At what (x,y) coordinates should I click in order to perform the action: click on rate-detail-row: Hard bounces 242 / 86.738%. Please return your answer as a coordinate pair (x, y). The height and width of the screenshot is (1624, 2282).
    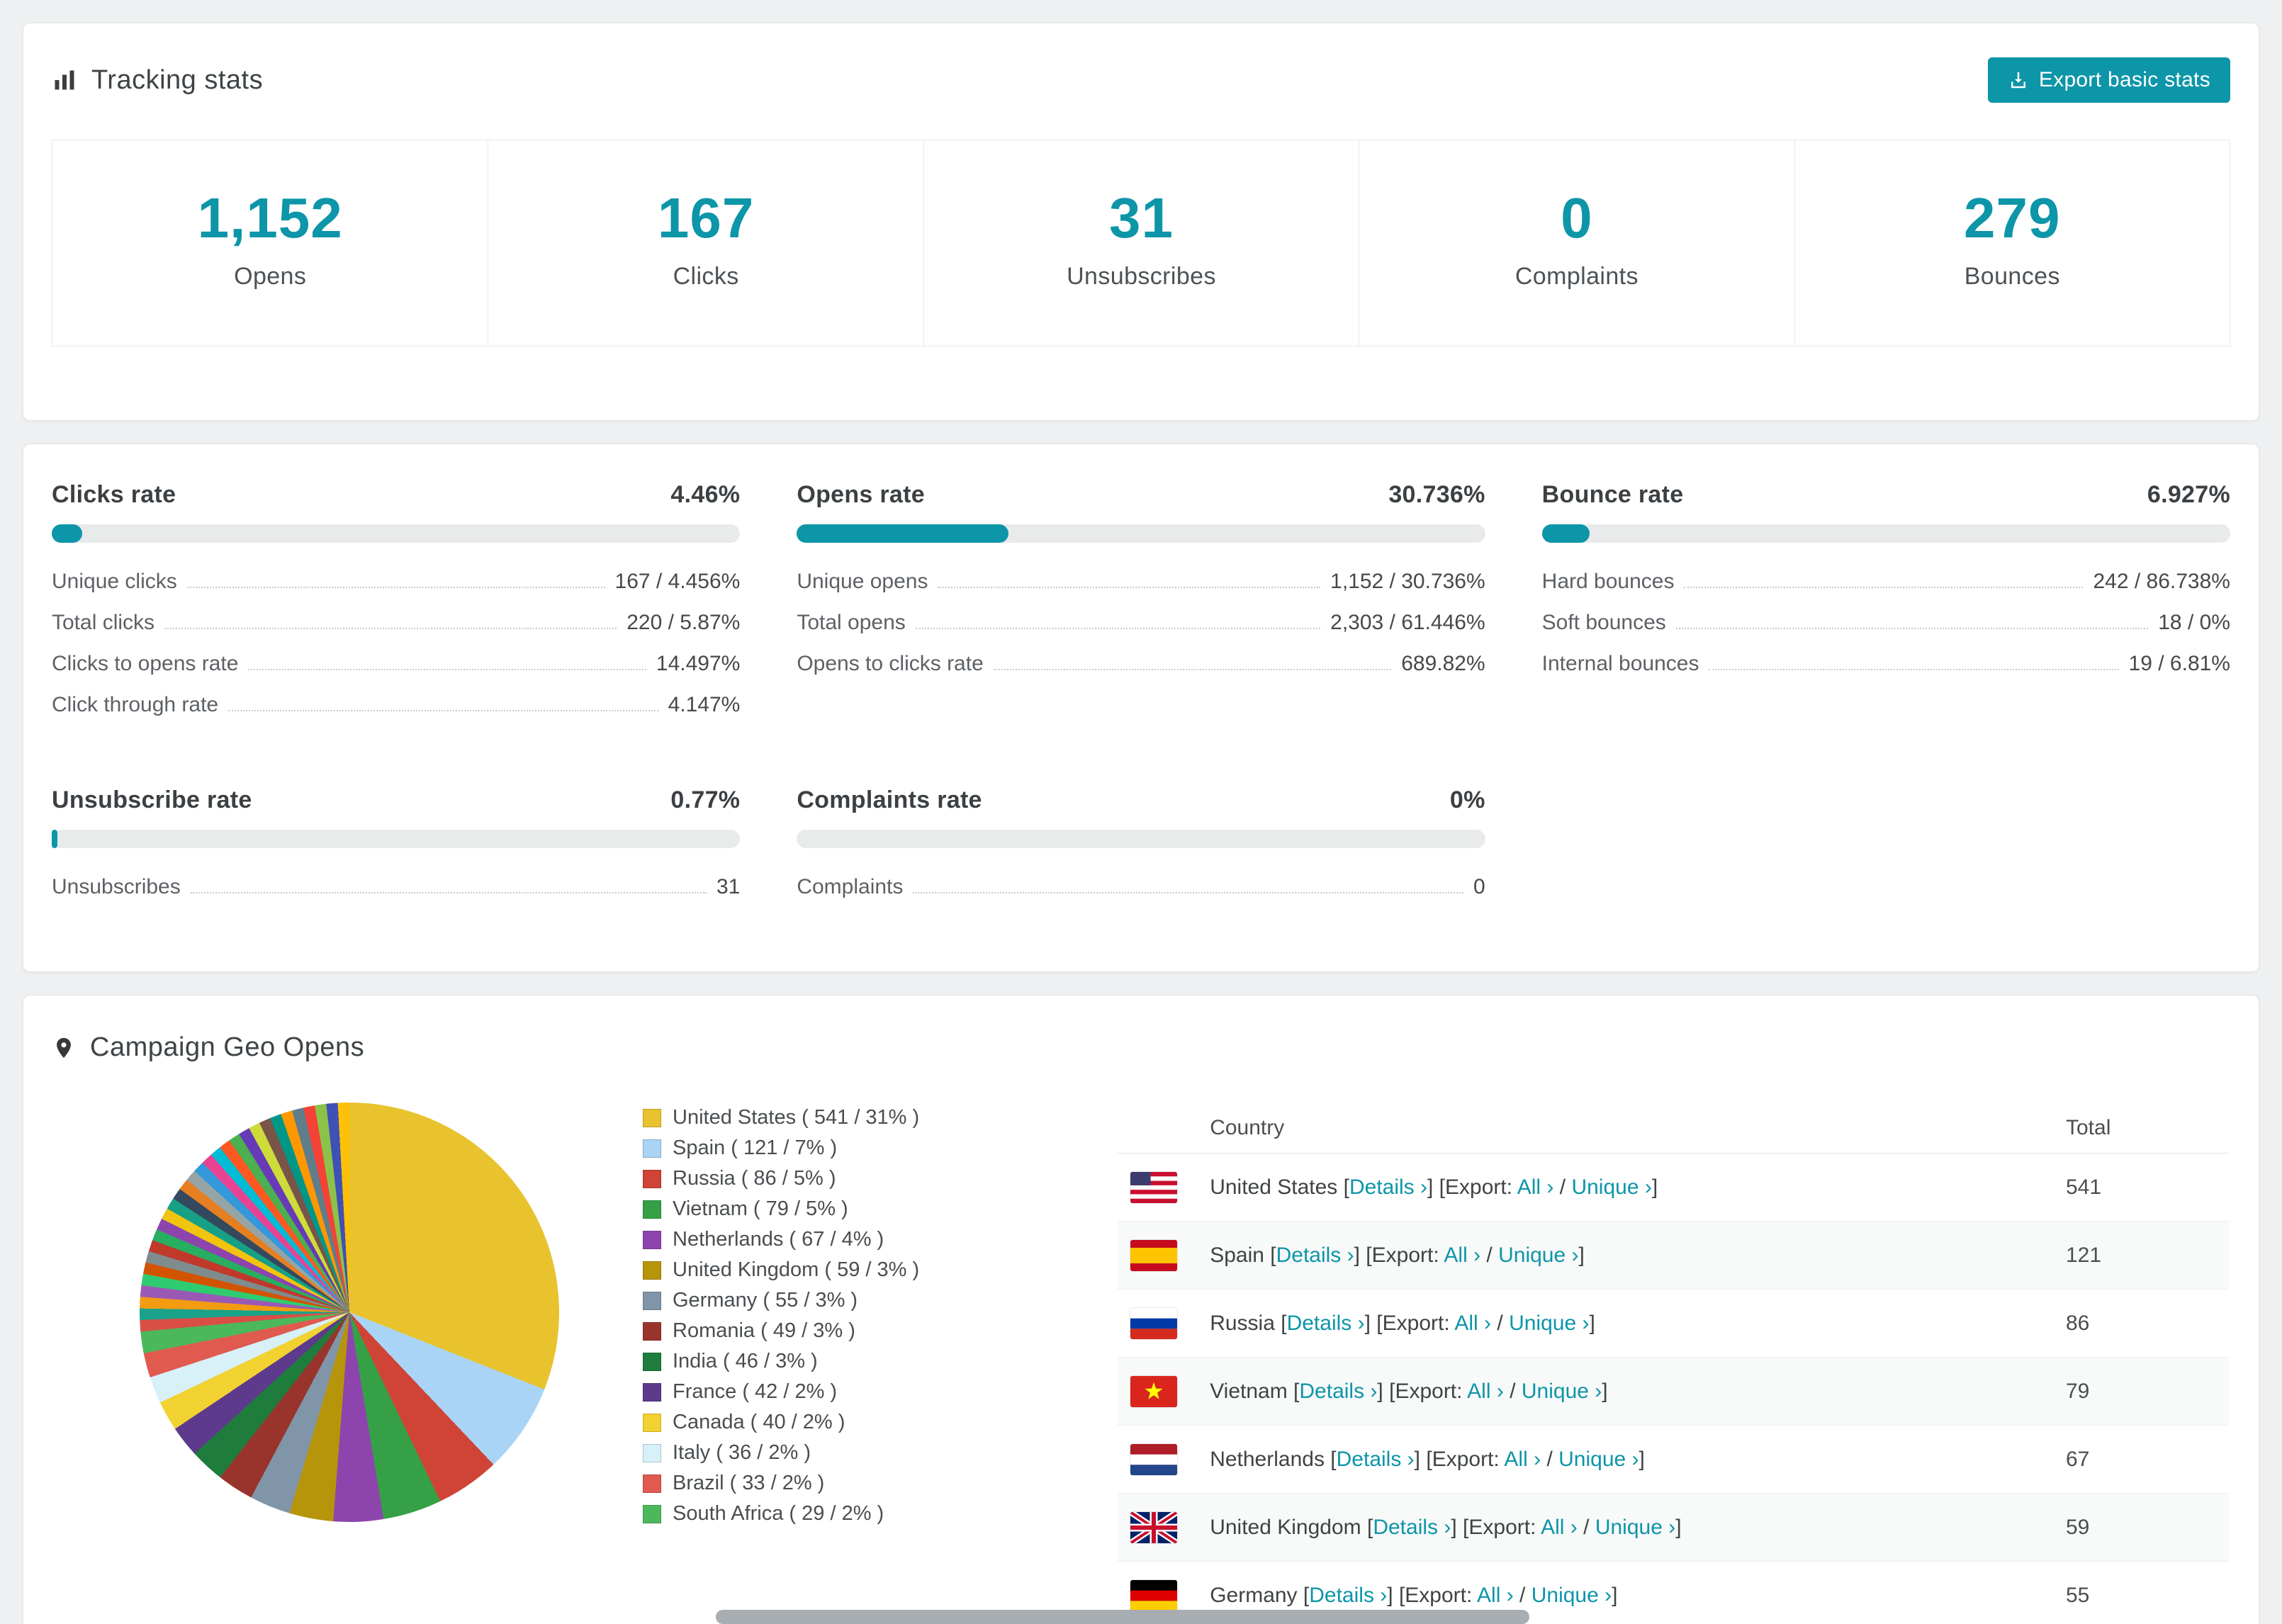
    Looking at the image, I should click on (1886, 582).